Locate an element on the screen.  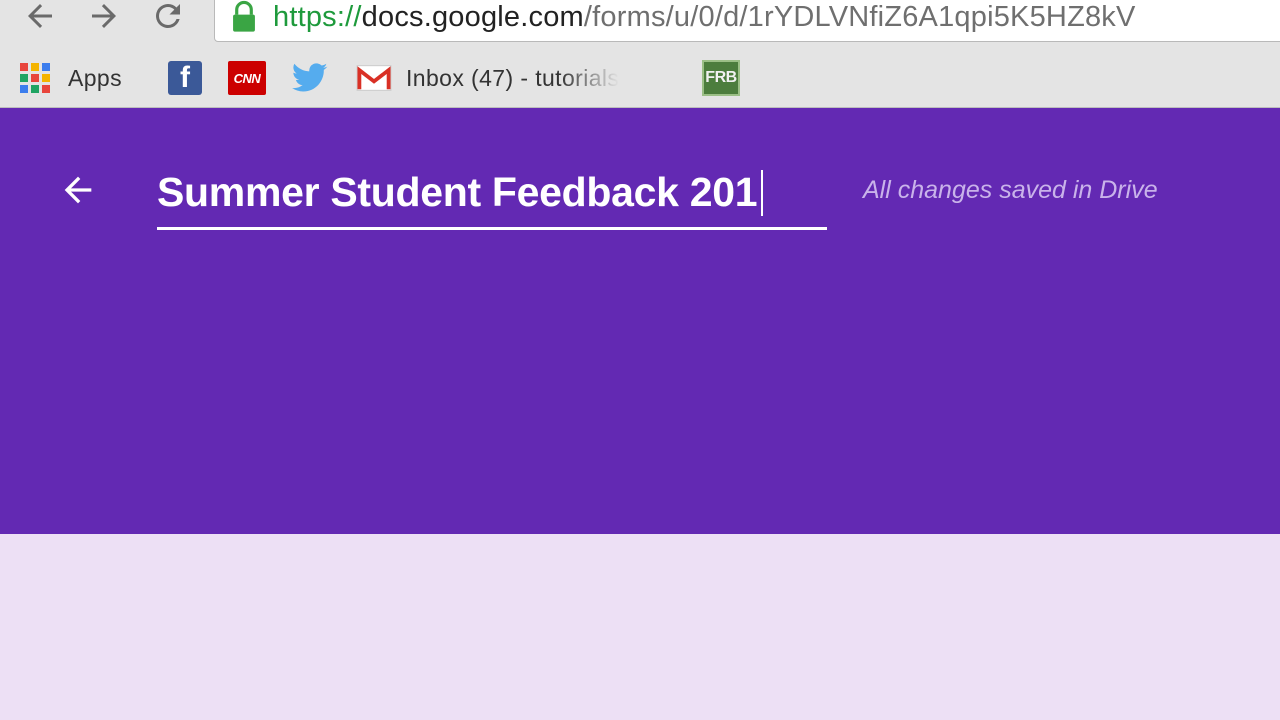
bookmark-twitter is located at coordinates (310, 78).